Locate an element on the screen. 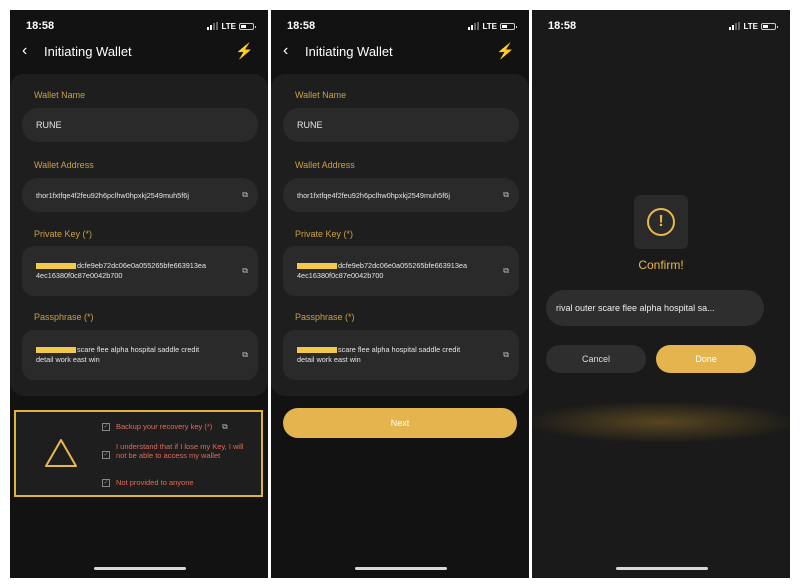 The width and height of the screenshot is (800, 585). confirm-alert-icon: ! is located at coordinates (661, 222).